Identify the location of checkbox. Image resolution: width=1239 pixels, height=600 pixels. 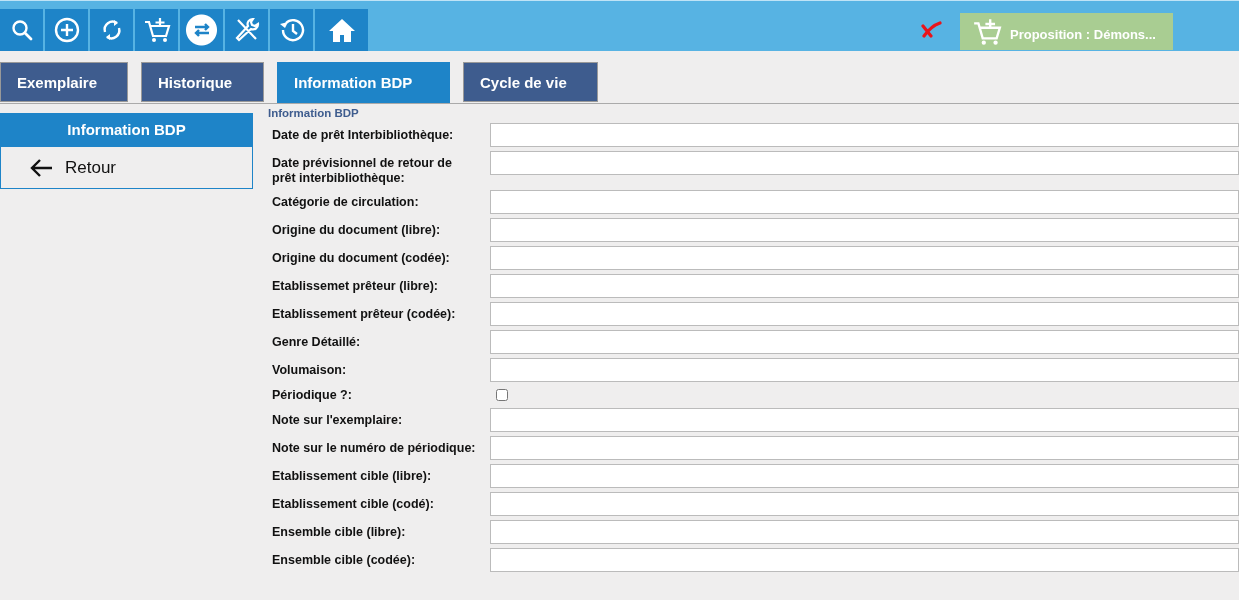
(502, 395).